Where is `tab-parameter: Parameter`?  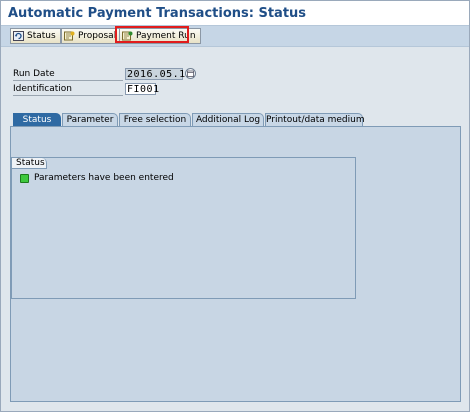
tab-parameter: Parameter is located at coordinates (90, 119).